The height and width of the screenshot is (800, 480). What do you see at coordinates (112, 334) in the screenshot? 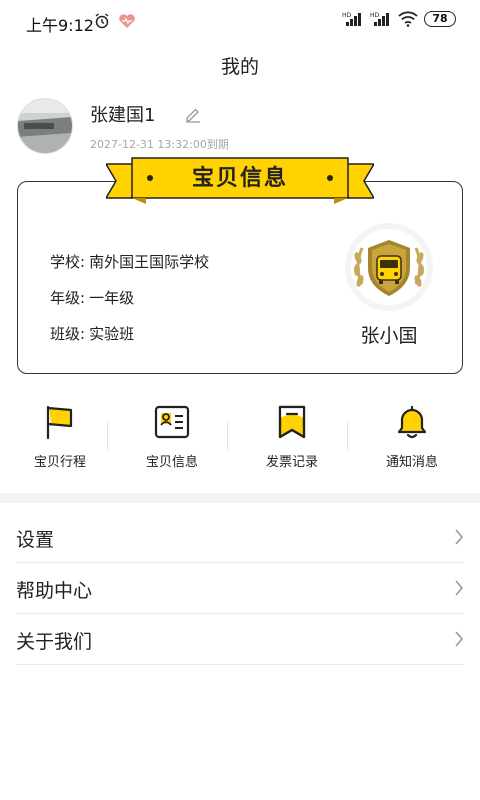
I see `class-value: 实验班` at bounding box center [112, 334].